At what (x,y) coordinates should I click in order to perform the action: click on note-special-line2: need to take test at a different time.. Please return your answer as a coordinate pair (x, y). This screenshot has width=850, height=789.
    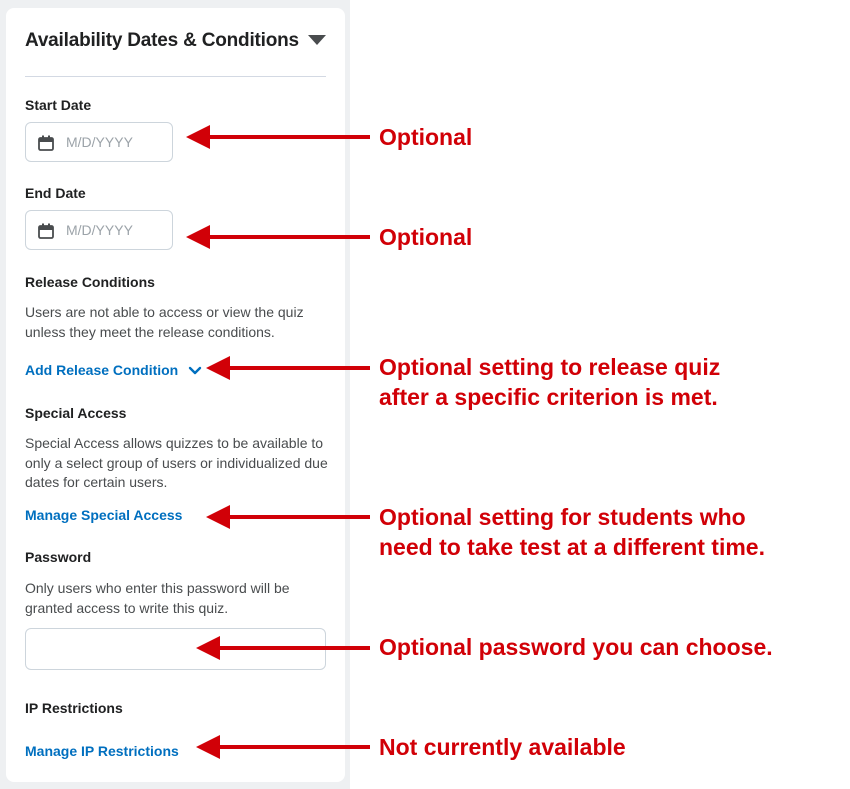
    Looking at the image, I should click on (572, 547).